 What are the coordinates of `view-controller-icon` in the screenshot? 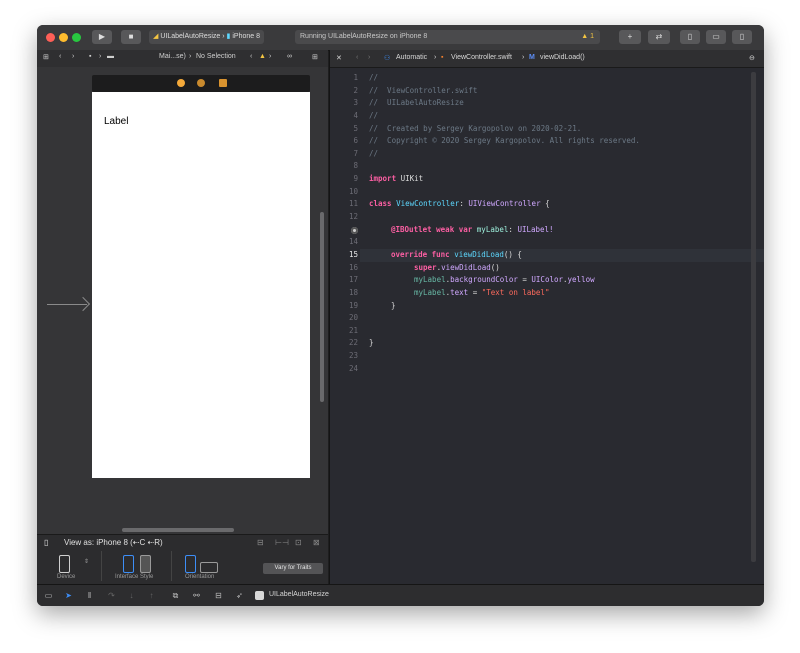 It's located at (181, 83).